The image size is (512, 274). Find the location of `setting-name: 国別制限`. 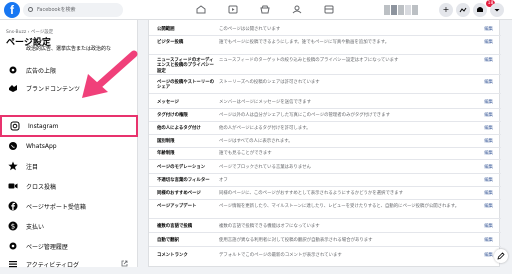

setting-name: 国別制限 is located at coordinates (166, 141).